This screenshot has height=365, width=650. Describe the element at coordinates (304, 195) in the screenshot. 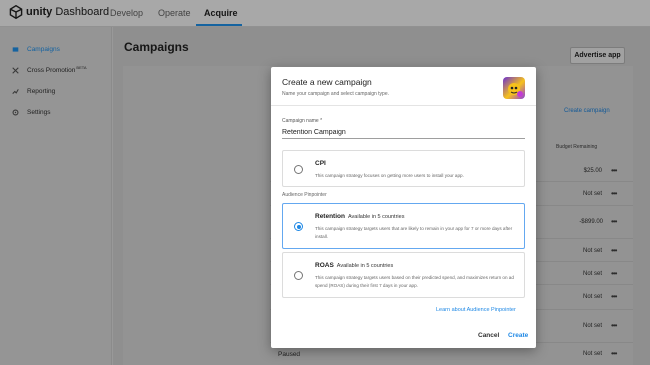

I see `audience-pinpointer-label: Audience Pinpointer` at that location.